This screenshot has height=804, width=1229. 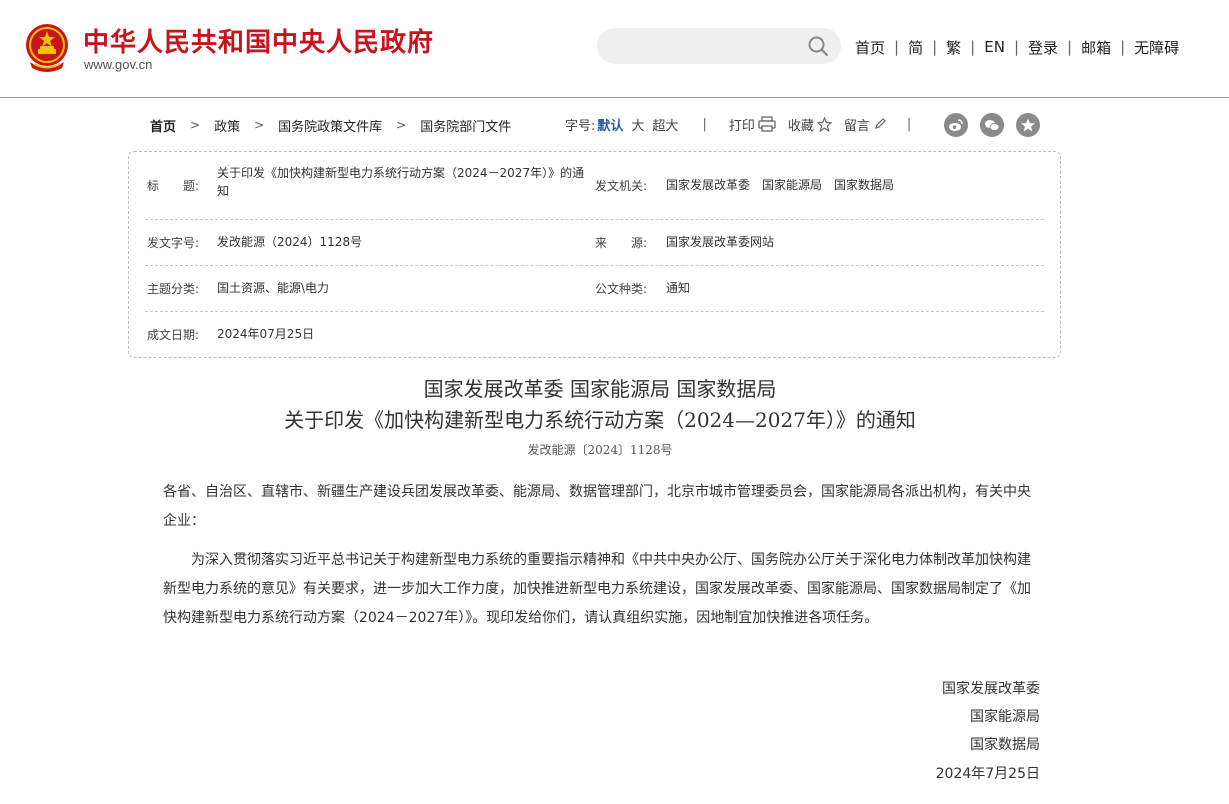 What do you see at coordinates (865, 124) in the screenshot?
I see `comment-button: 留言` at bounding box center [865, 124].